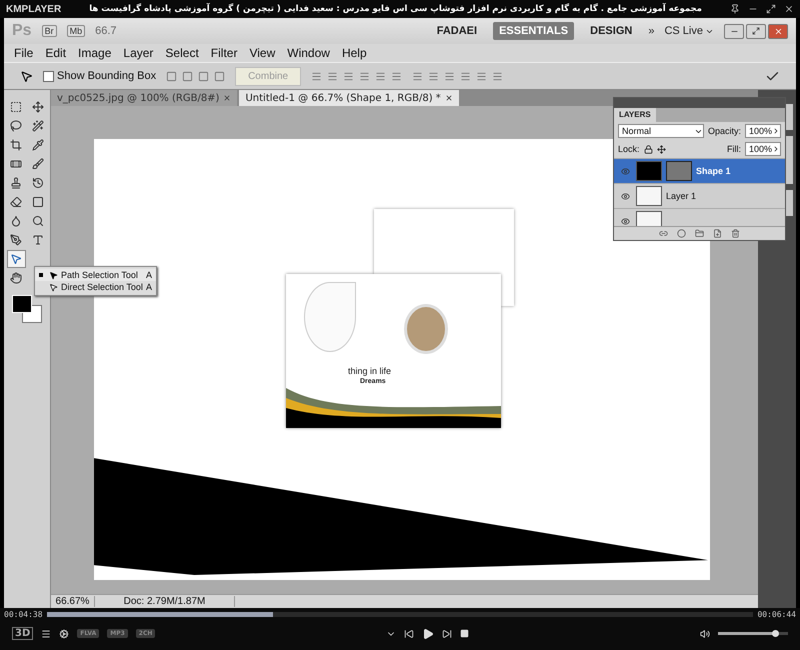 The image size is (800, 650). I want to click on fill-label: Fill:, so click(734, 149).